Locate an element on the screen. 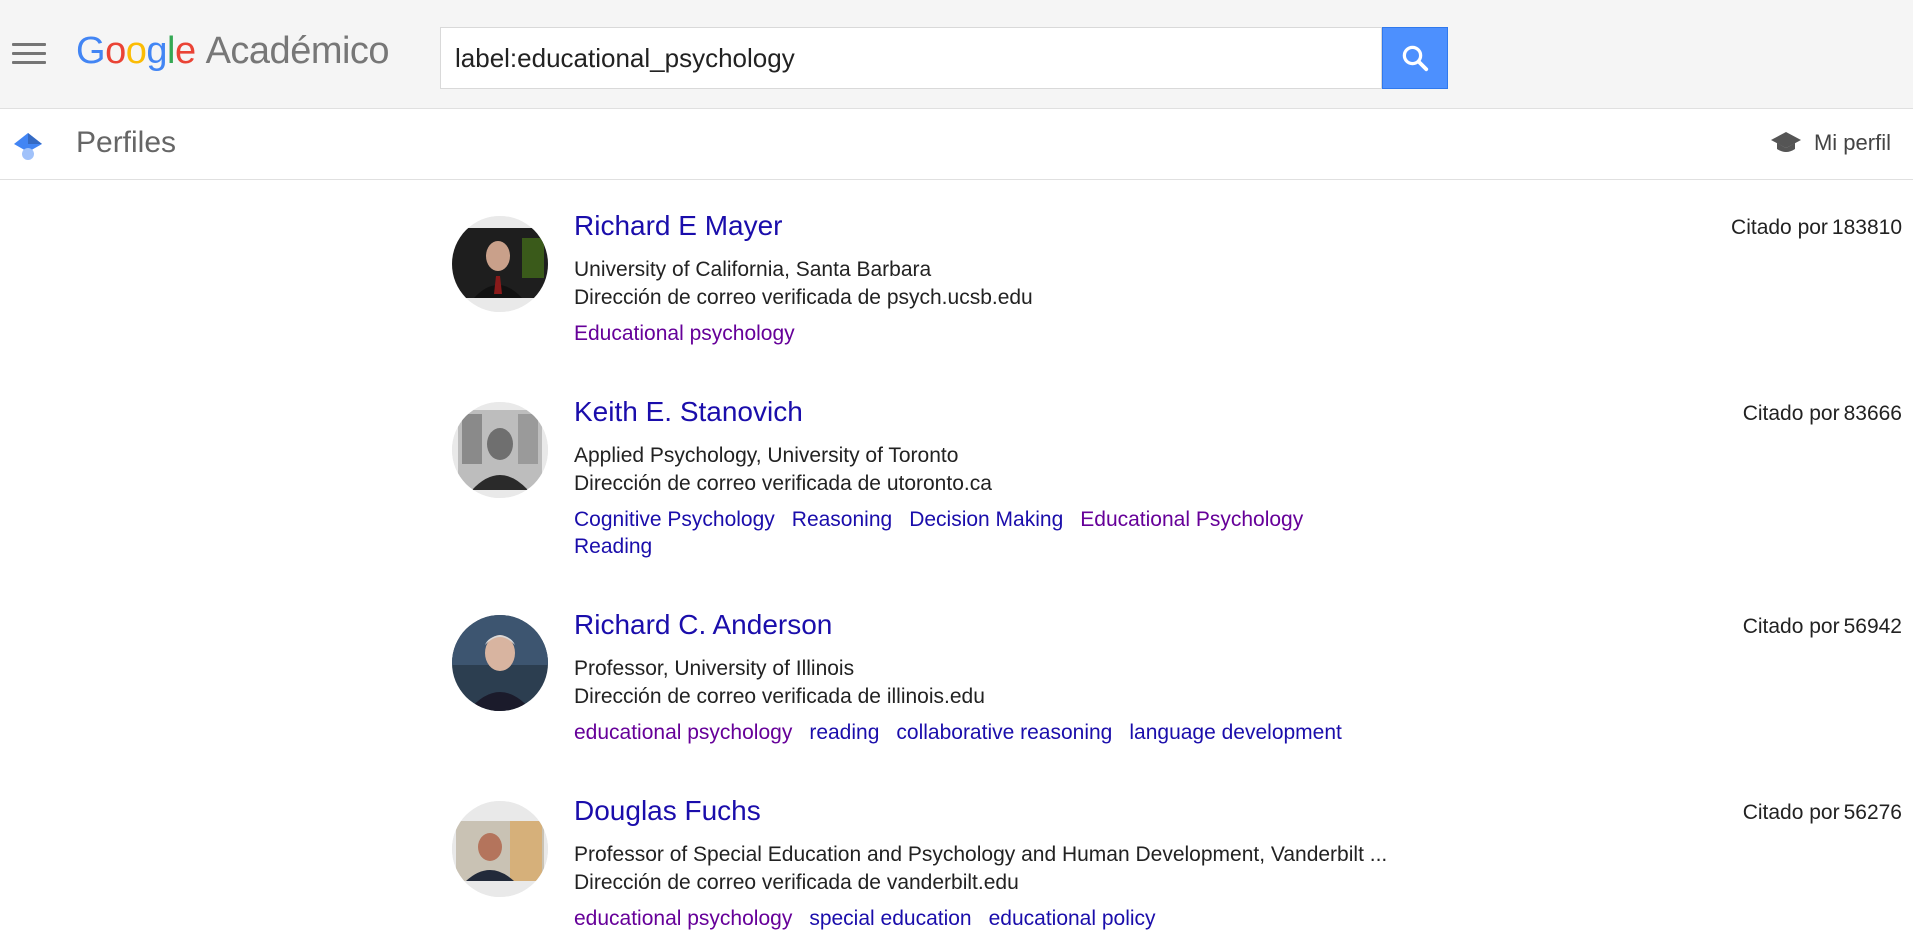 The image size is (1913, 936). scholar-logo: Google Académico is located at coordinates (233, 51).